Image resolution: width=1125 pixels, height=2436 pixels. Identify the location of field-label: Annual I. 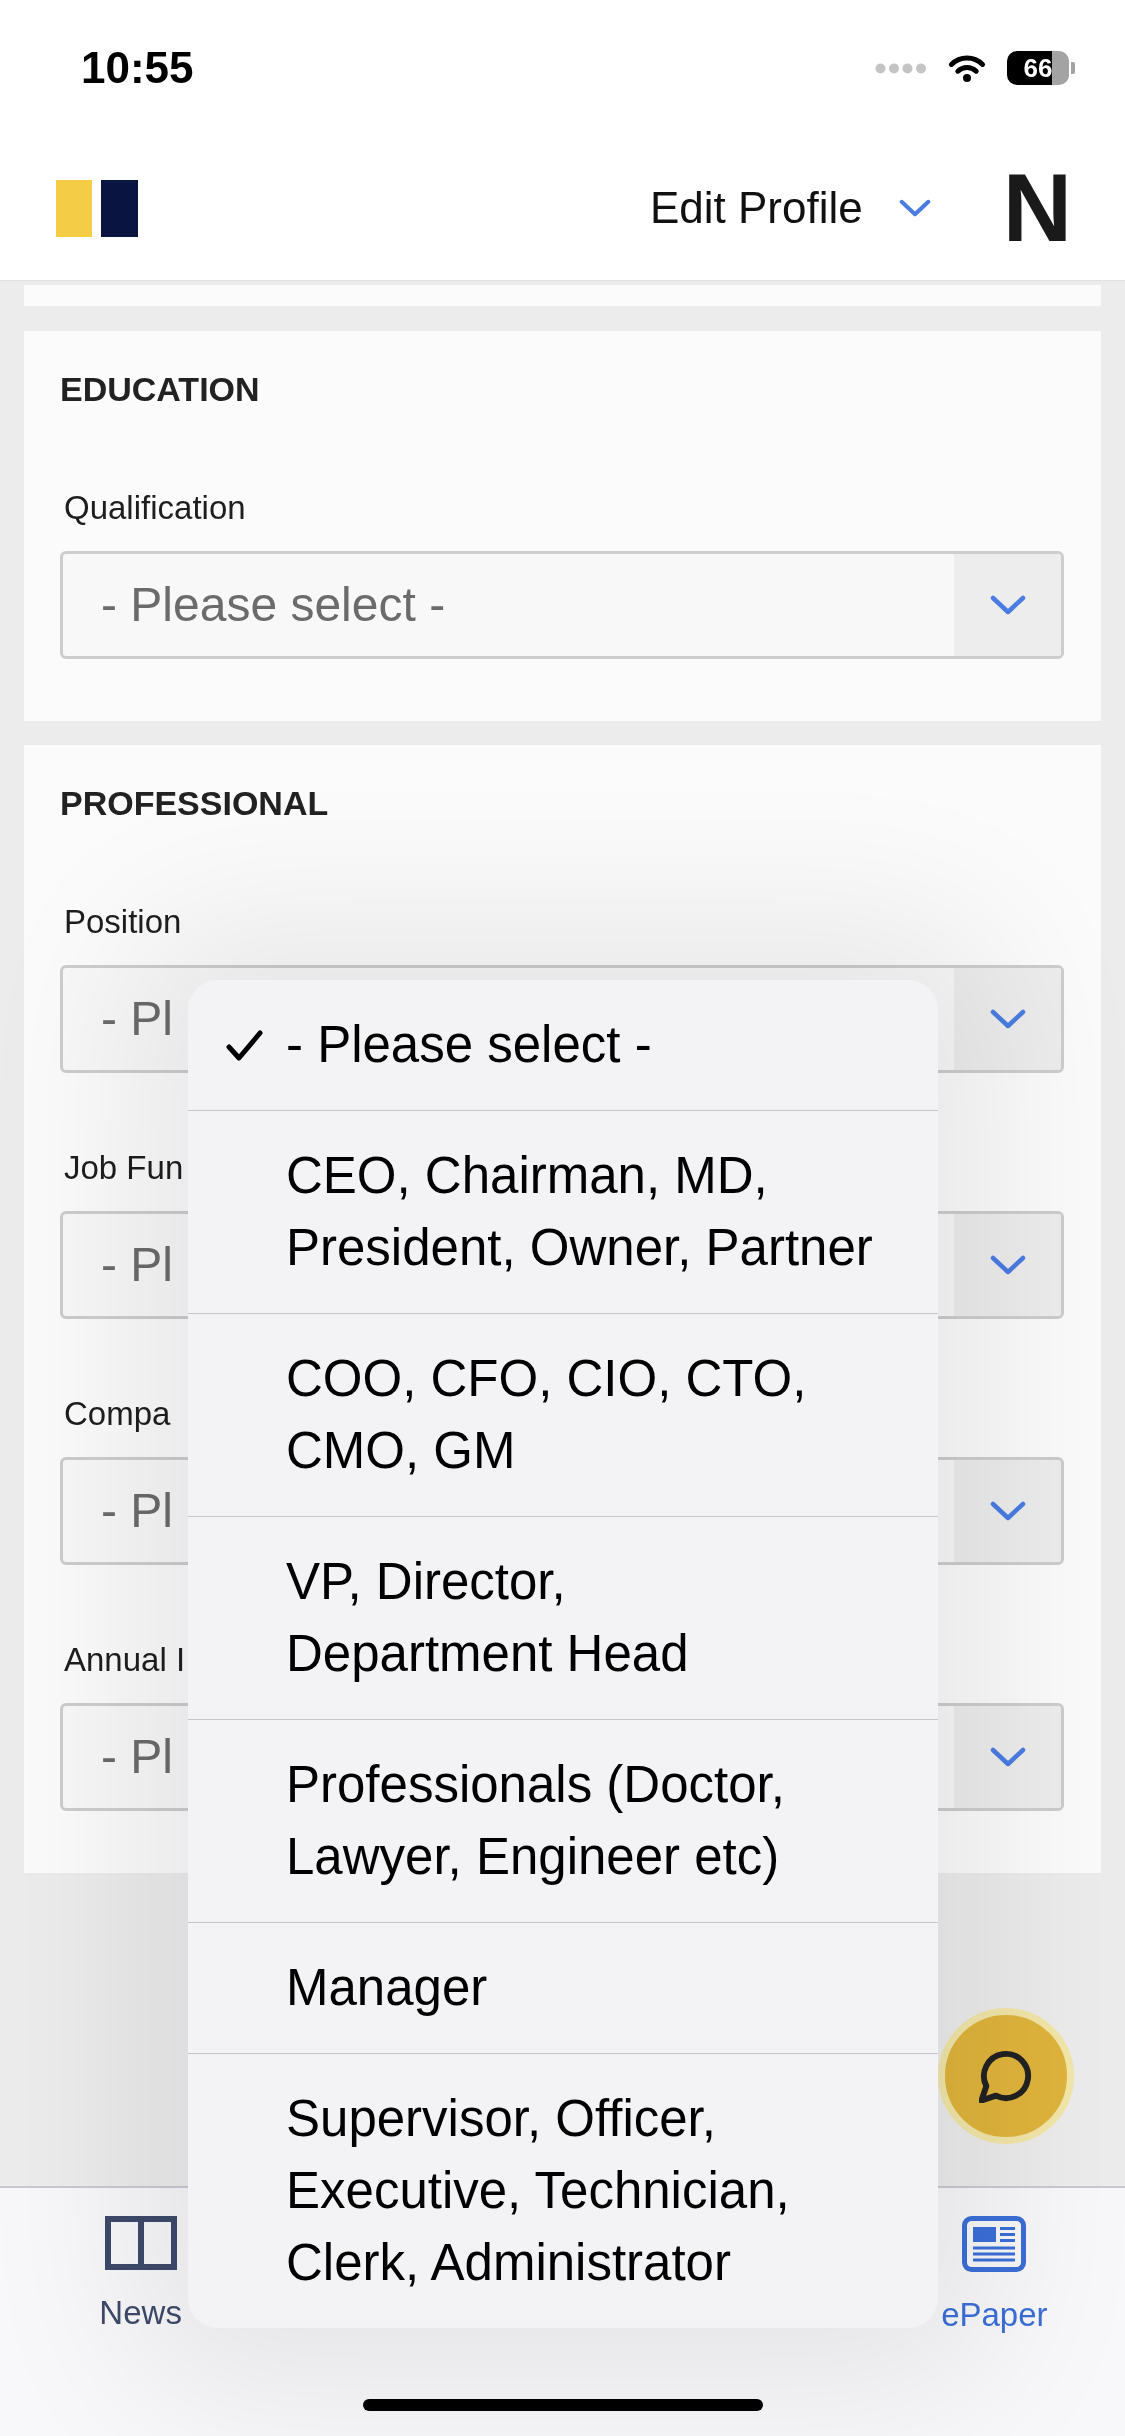
(125, 1660).